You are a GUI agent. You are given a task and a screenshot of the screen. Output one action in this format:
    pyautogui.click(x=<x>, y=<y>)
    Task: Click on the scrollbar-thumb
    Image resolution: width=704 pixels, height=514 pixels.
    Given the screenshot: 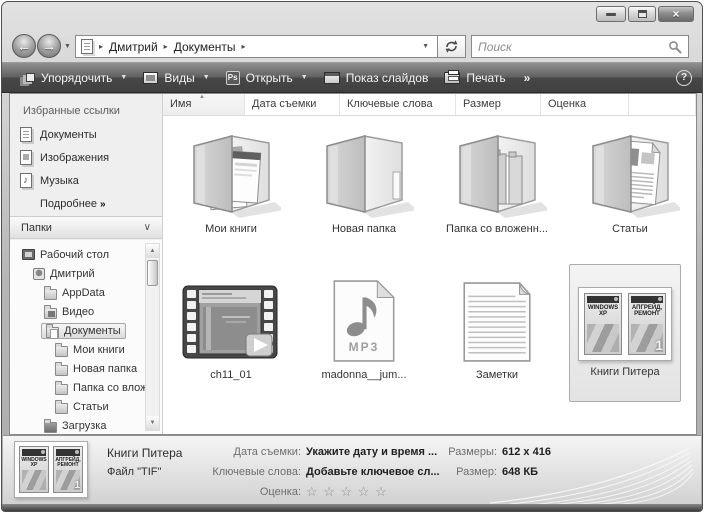 What is the action you would take?
    pyautogui.click(x=152, y=273)
    